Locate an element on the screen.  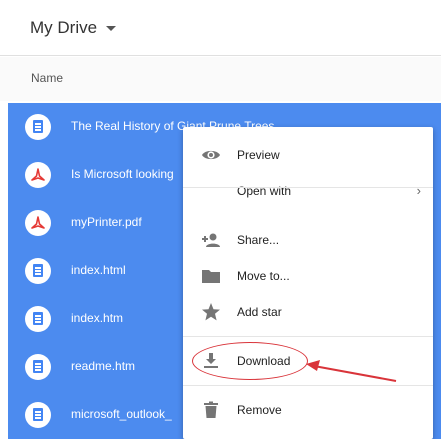
add-person-icon is located at coordinates (211, 240).